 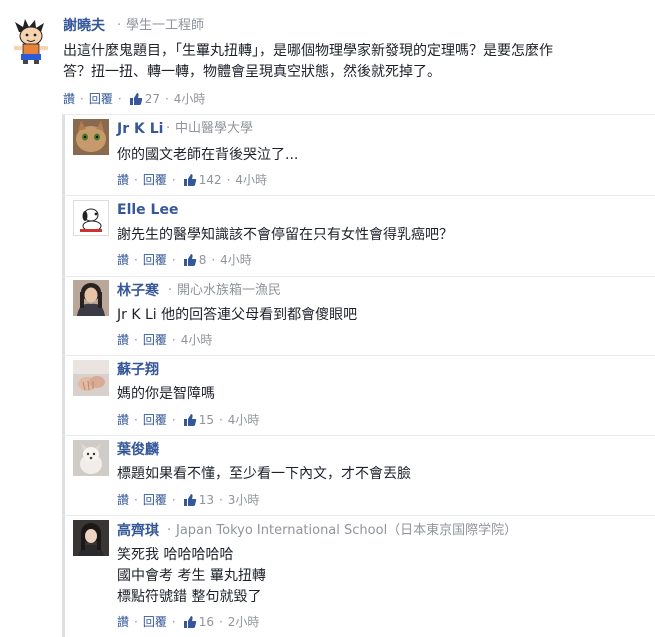 I want to click on commenter-meta: 中山醫學大學, so click(x=214, y=128).